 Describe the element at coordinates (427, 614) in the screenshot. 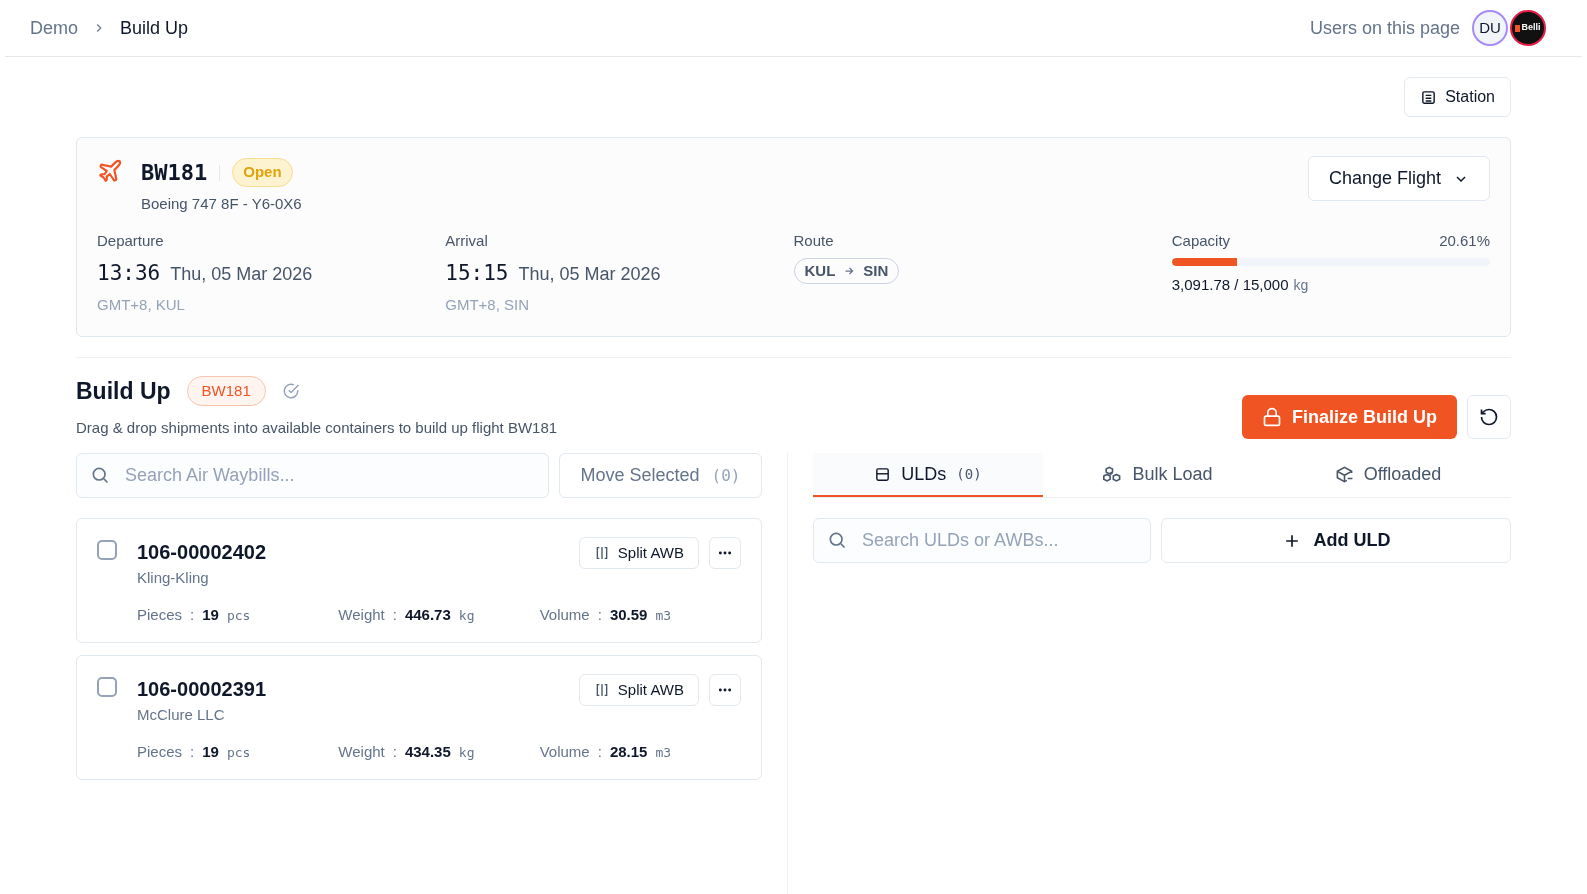

I see `field-value: 446.73` at that location.